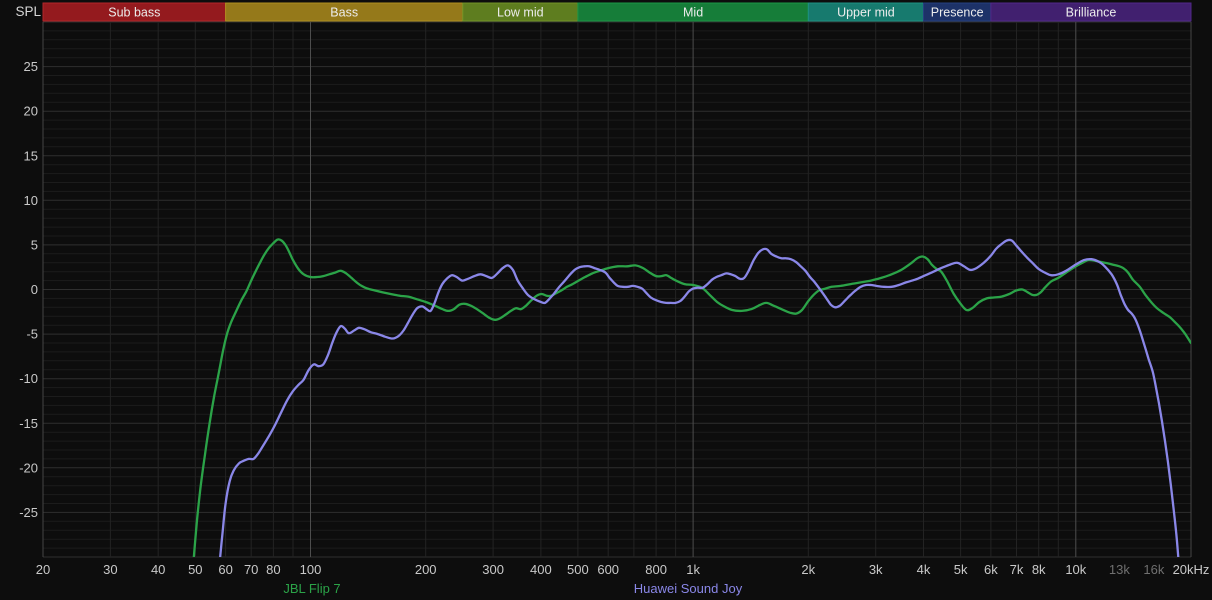 This screenshot has width=1212, height=600. I want to click on x-tick-label-60: 60, so click(225, 569).